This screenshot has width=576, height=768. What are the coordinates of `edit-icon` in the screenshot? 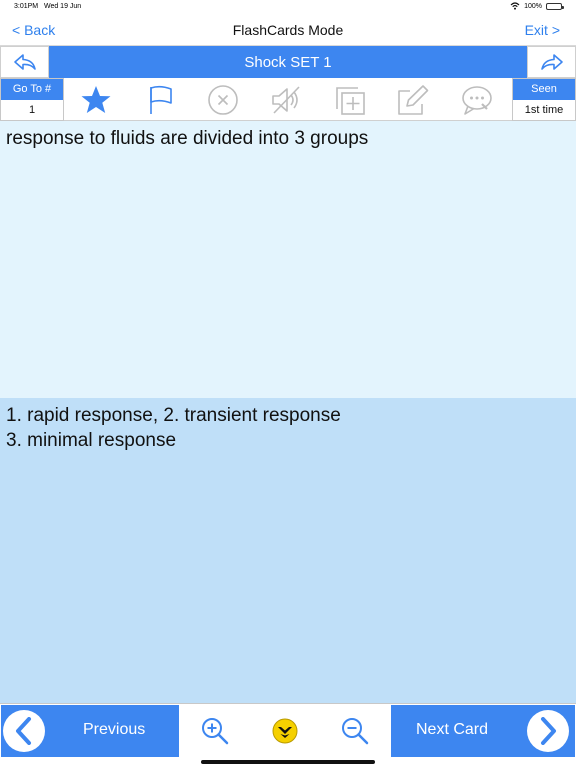 It's located at (413, 100).